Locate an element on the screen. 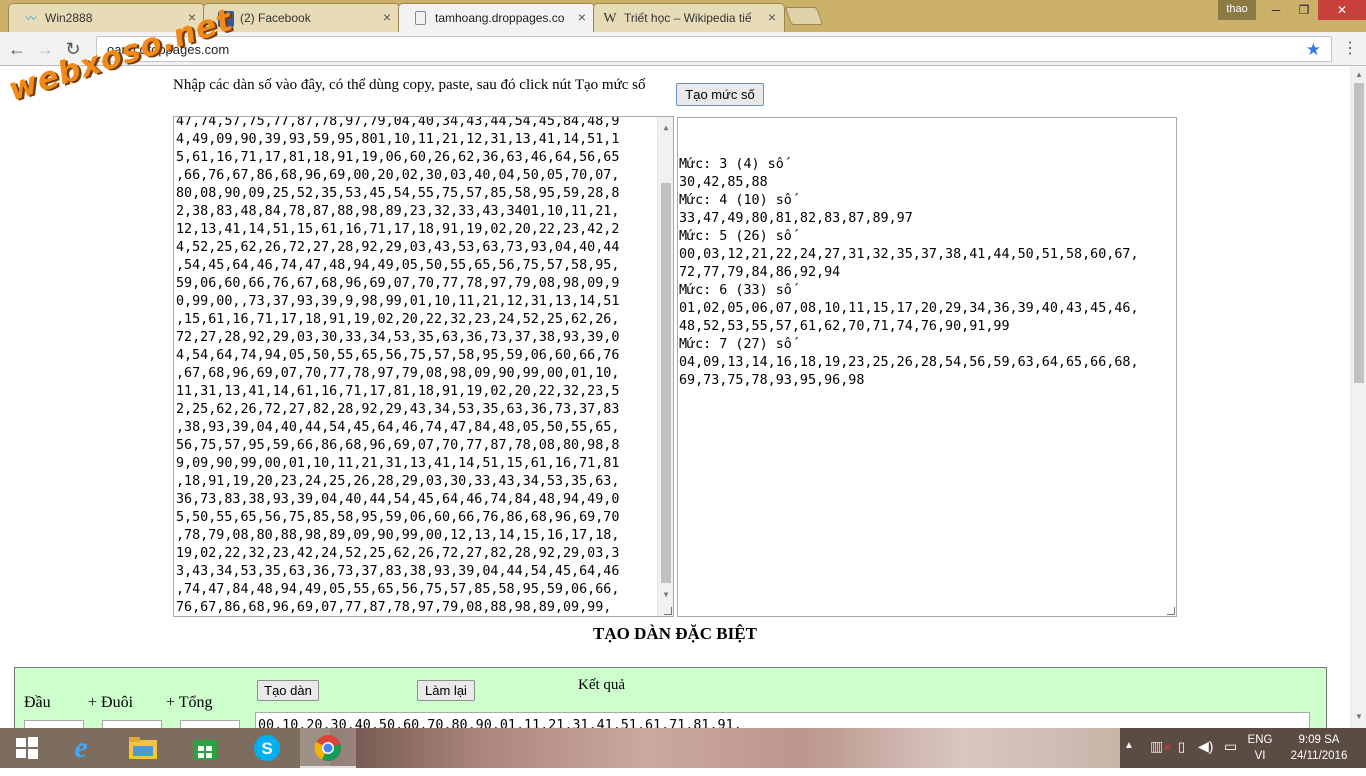 Image resolution: width=1366 pixels, height=776 pixels. tab-wikipedia: W Triết học – Wikipedia tiế × is located at coordinates (689, 17).